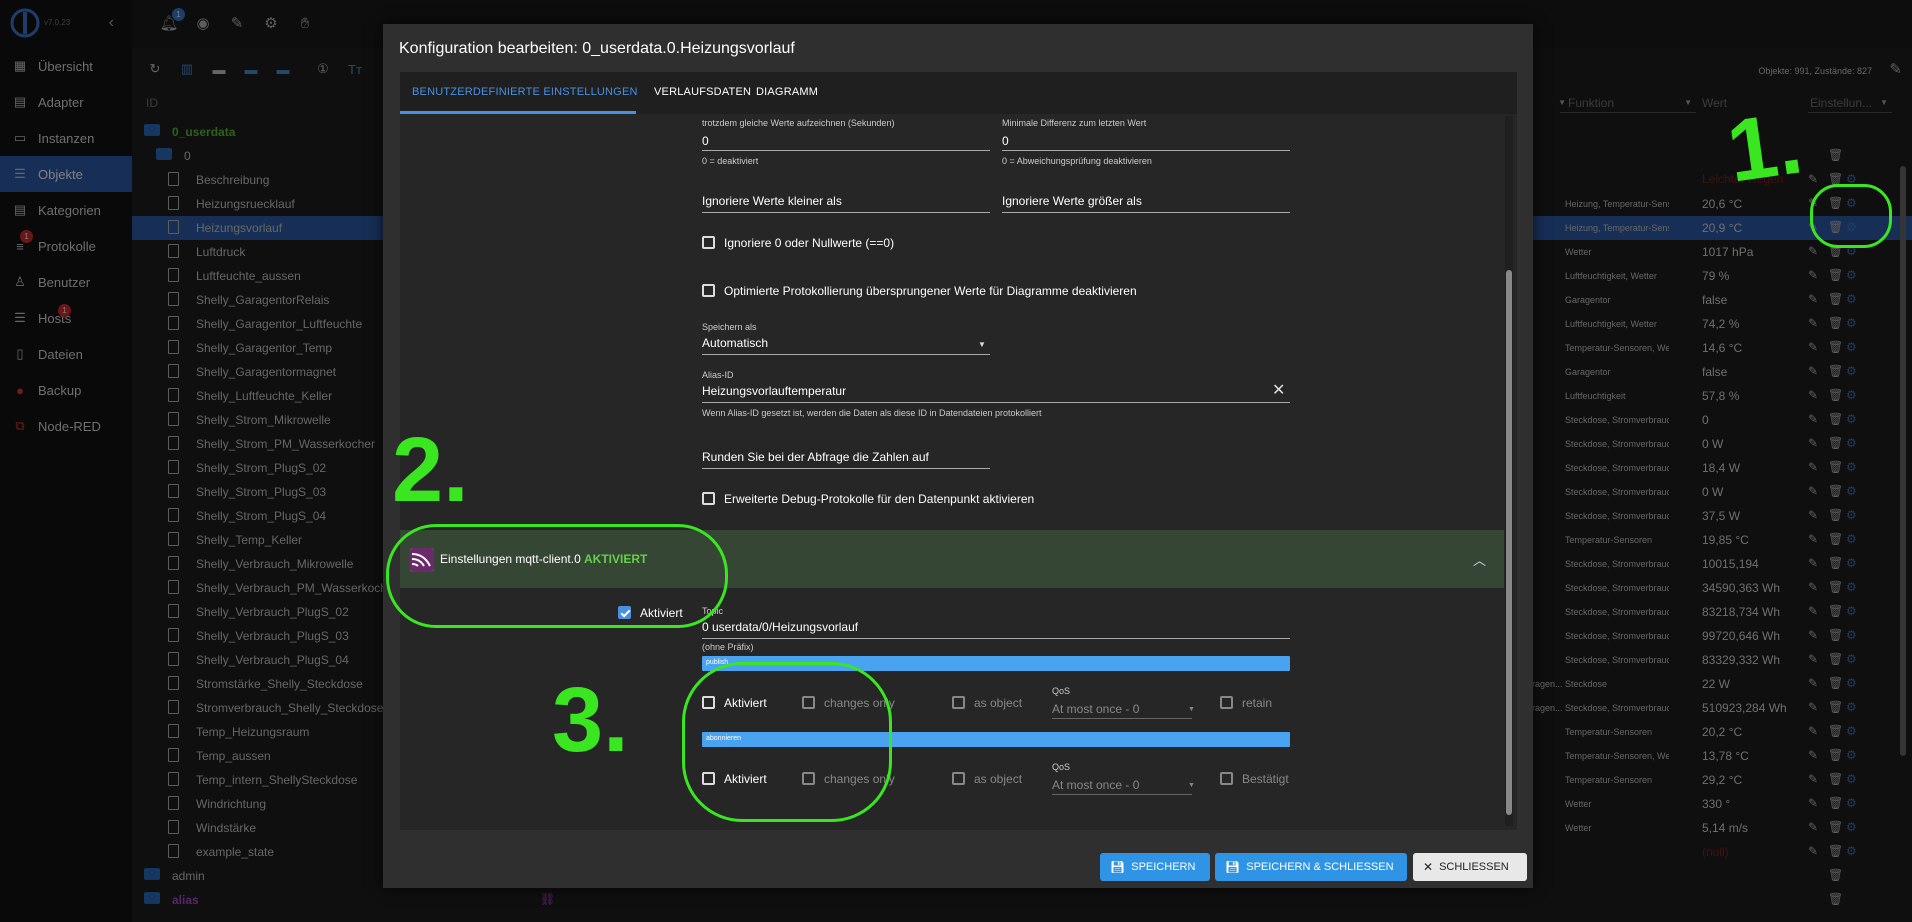  I want to click on retain-label: retain, so click(1257, 703).